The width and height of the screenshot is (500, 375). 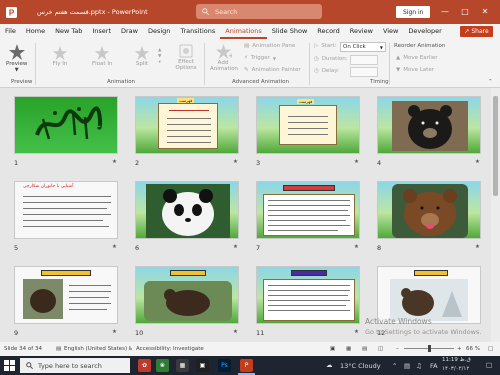 What do you see at coordinates (413, 12) in the screenshot?
I see `sign-in-button: Sign in` at bounding box center [413, 12].